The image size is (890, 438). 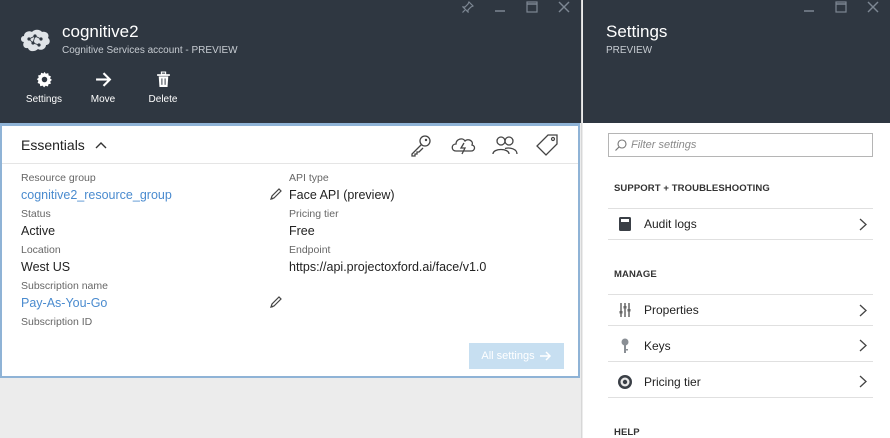 I want to click on settings-command-label: Settings, so click(x=44, y=99).